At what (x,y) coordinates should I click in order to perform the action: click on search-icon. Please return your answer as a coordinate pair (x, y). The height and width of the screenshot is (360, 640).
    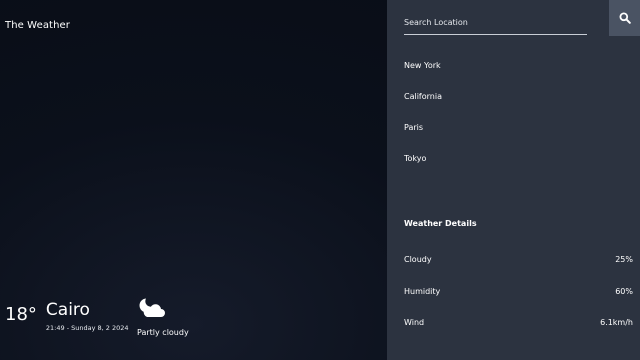
    Looking at the image, I should click on (625, 18).